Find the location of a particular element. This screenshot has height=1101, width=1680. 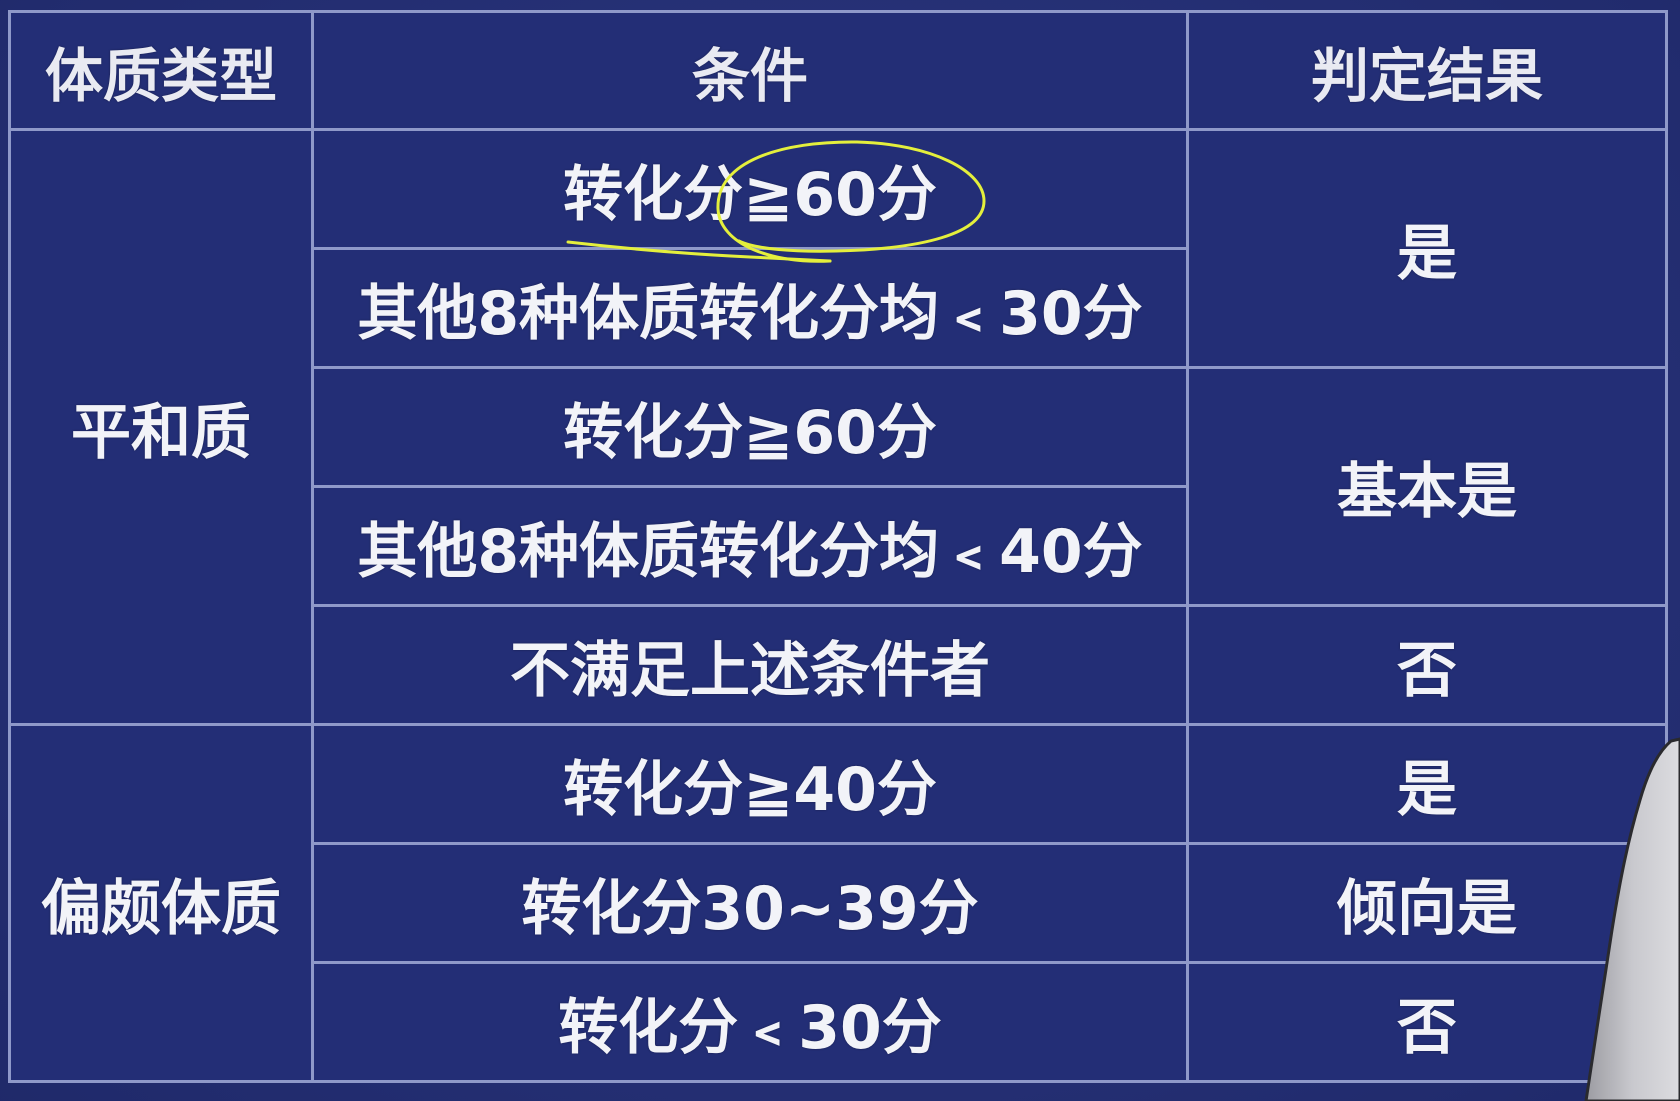

header-condition: 条件 is located at coordinates (750, 70).